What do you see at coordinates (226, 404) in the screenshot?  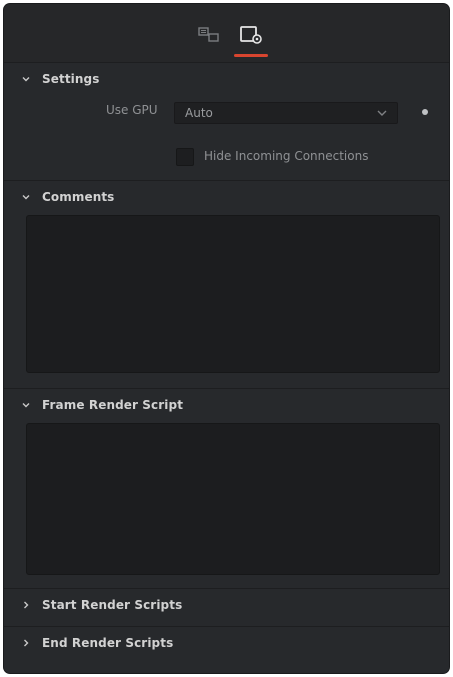 I see `section-frame-render-script-header: Frame Render Script` at bounding box center [226, 404].